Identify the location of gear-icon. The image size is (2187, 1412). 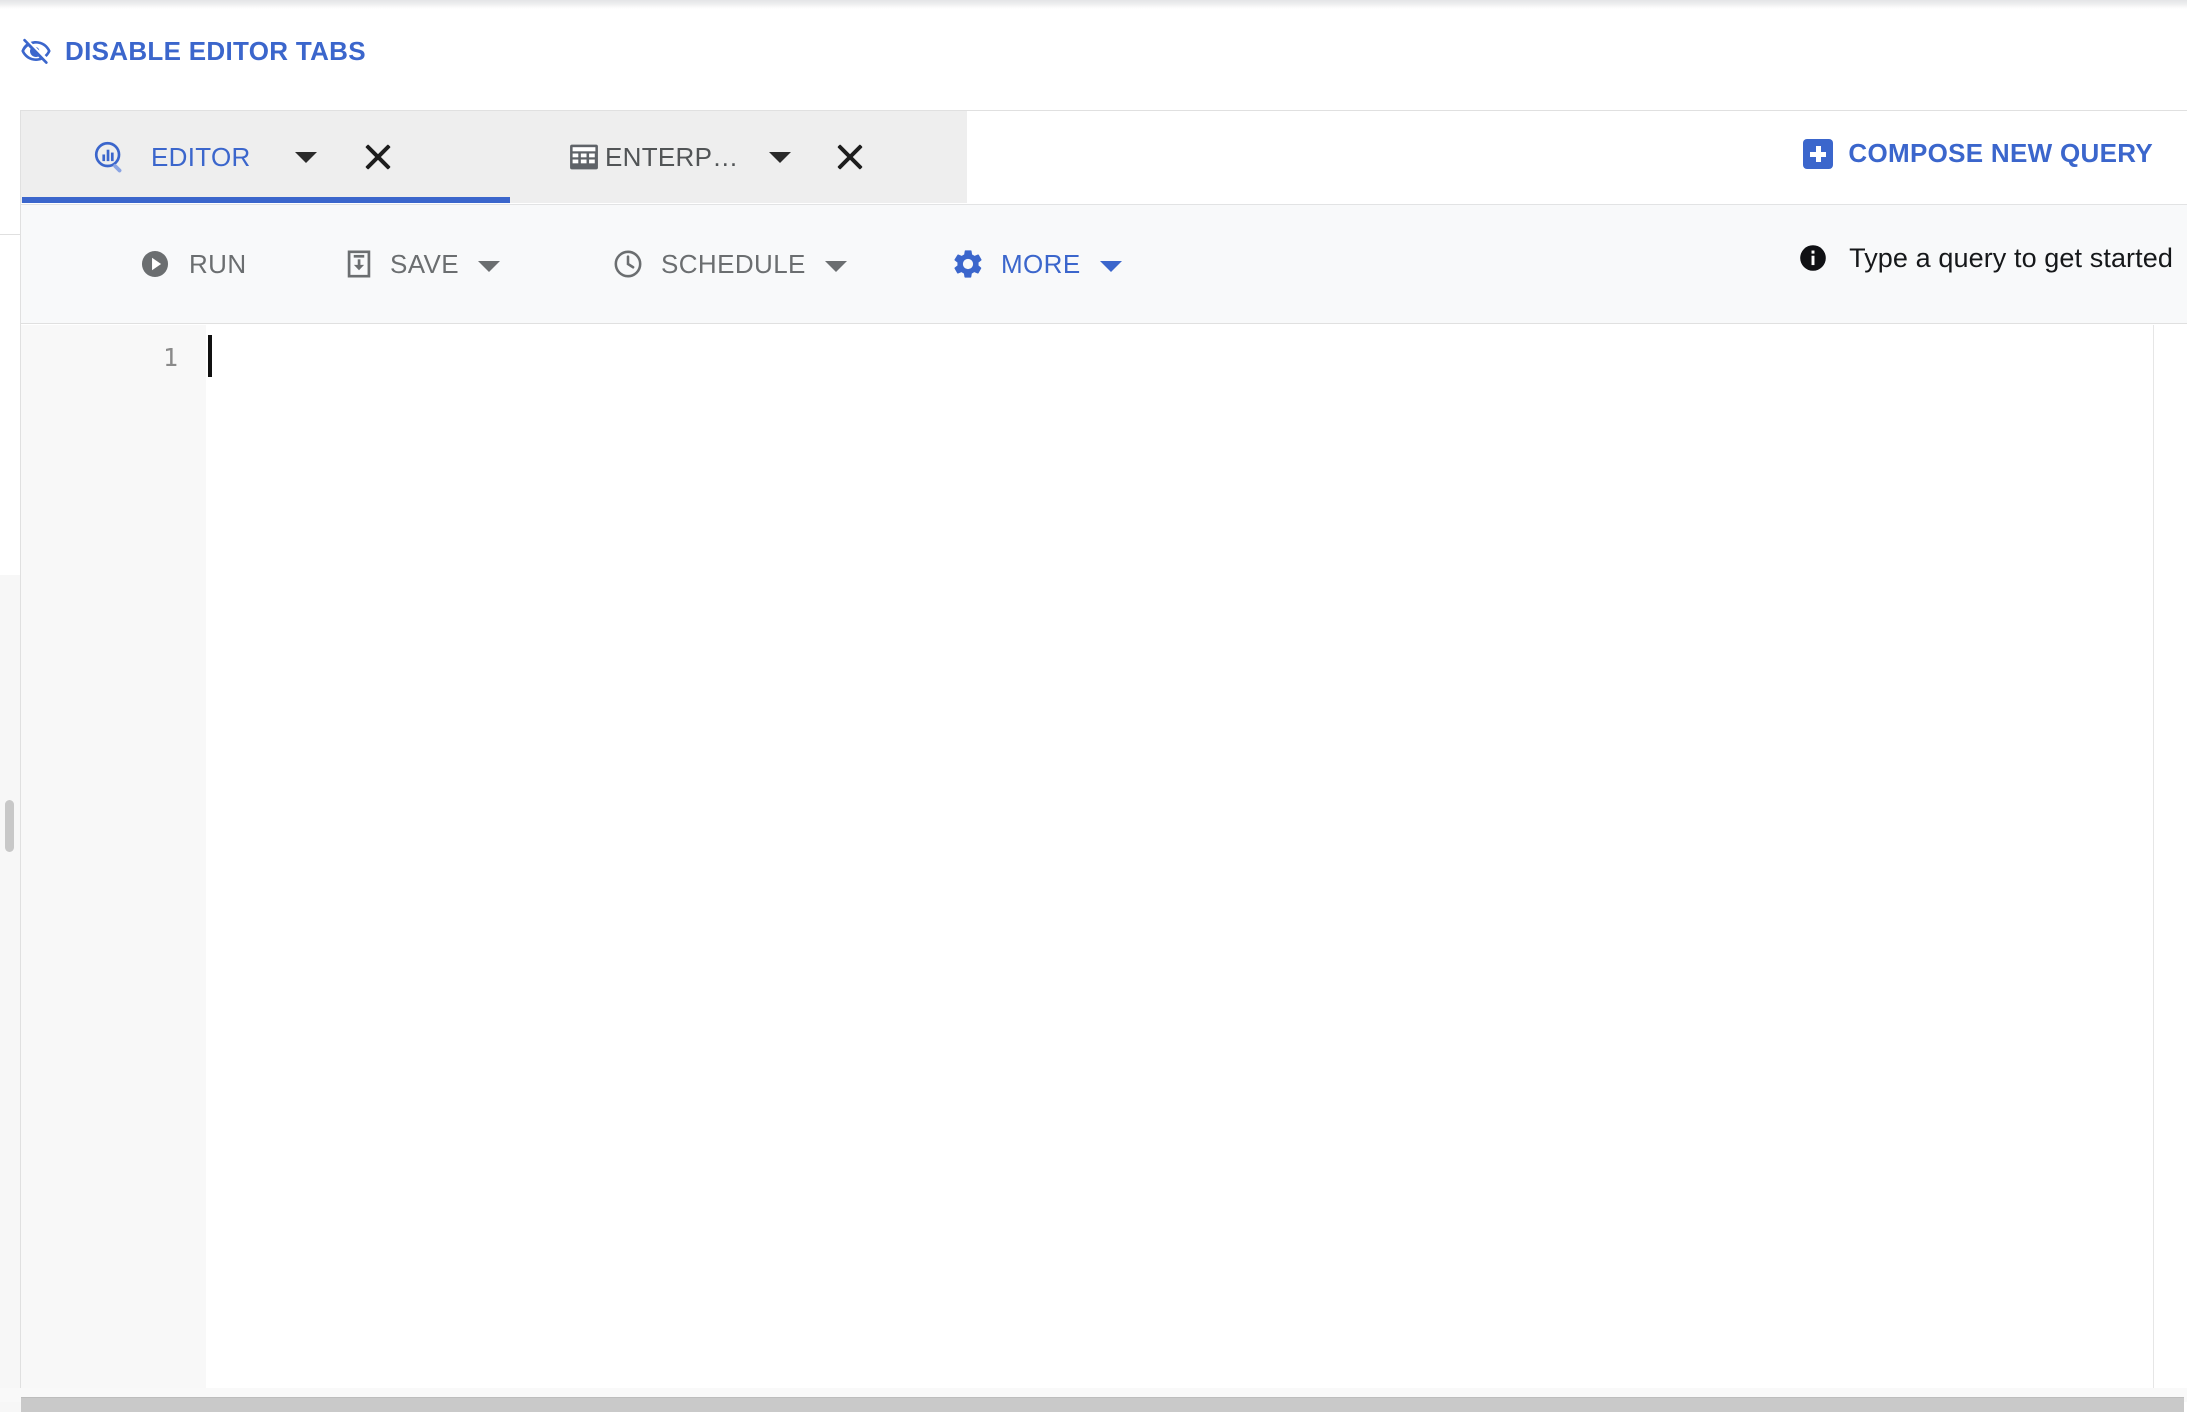
(968, 264).